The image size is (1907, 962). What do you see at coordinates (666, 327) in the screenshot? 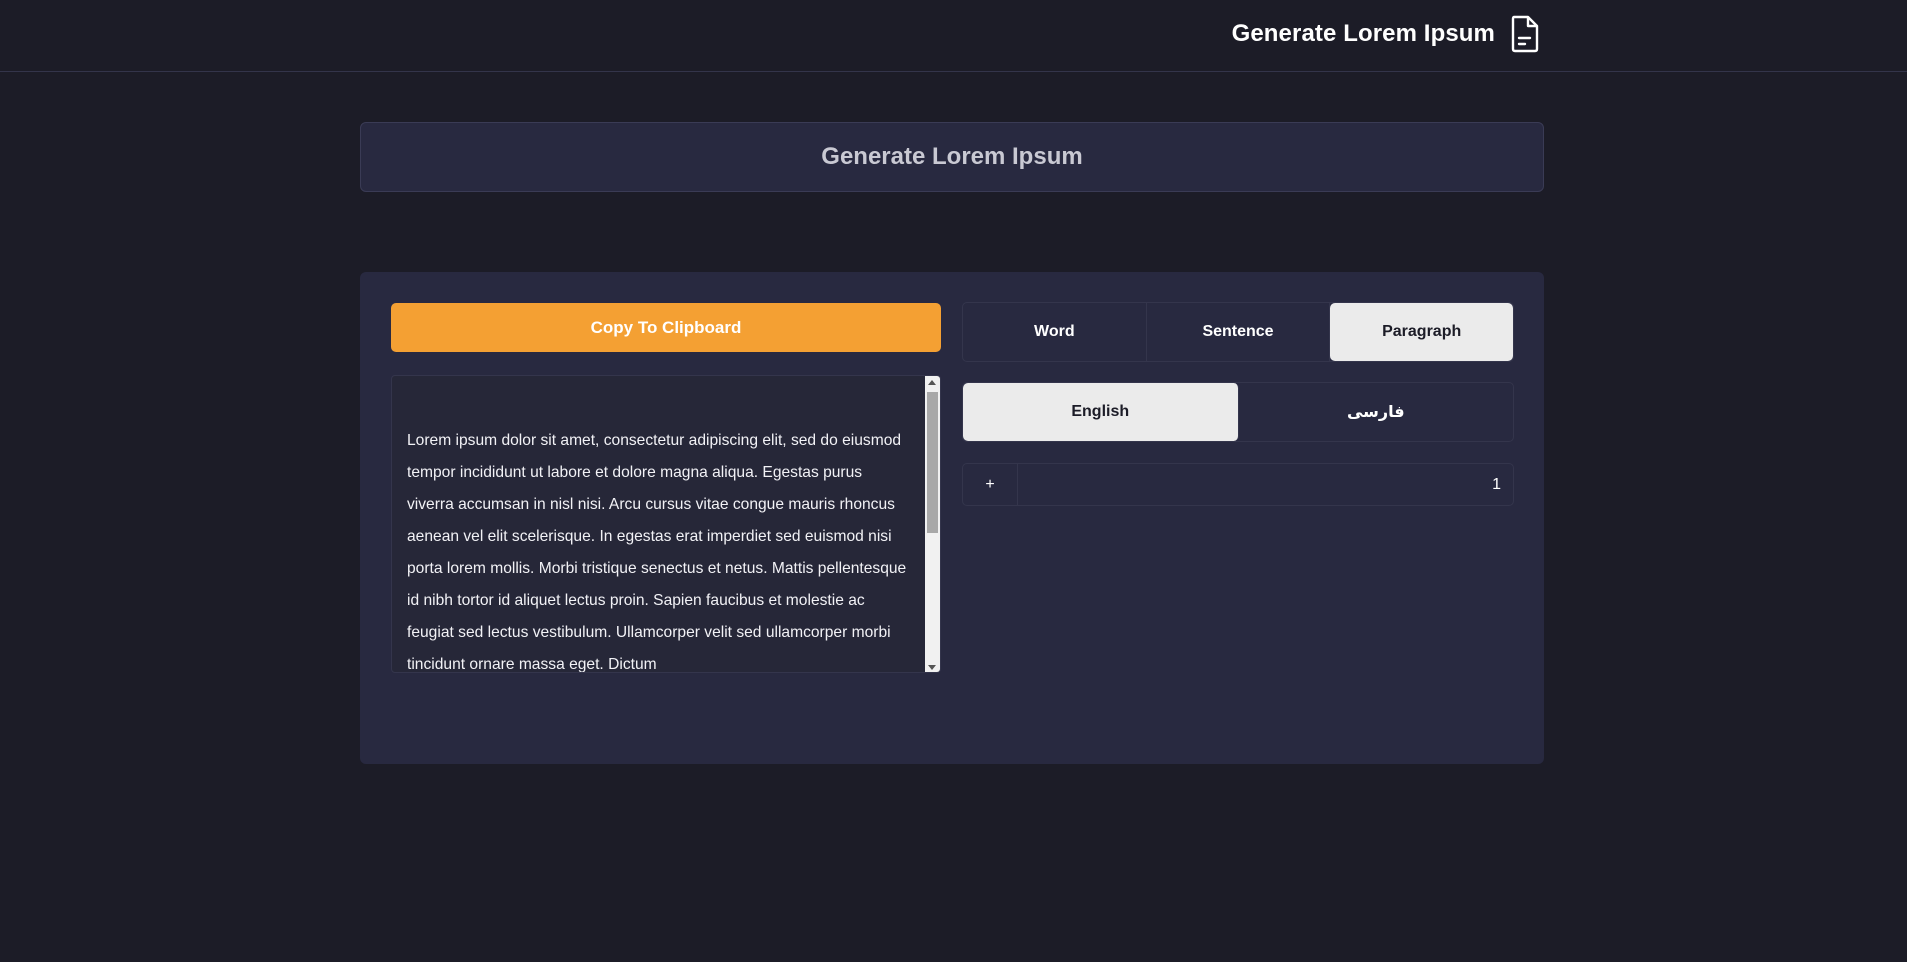
I see `copy-to-clipboard-button: Copy To Clipboard` at bounding box center [666, 327].